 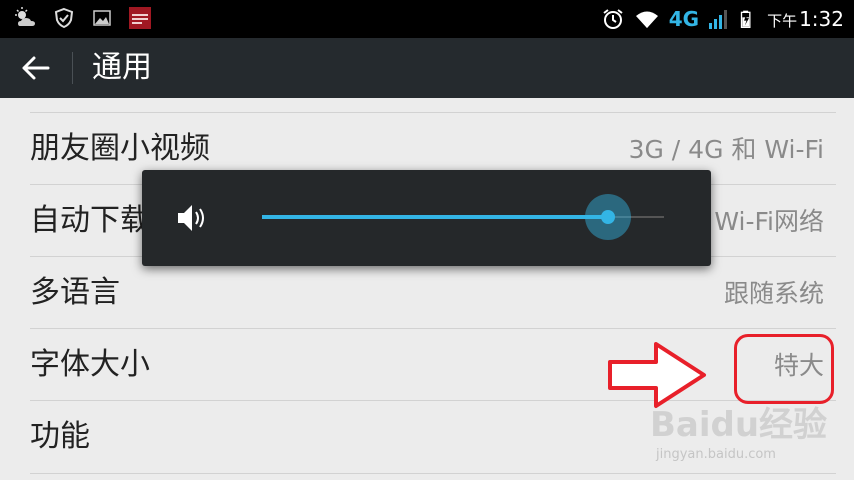 What do you see at coordinates (64, 18) in the screenshot?
I see `shield-check-icon` at bounding box center [64, 18].